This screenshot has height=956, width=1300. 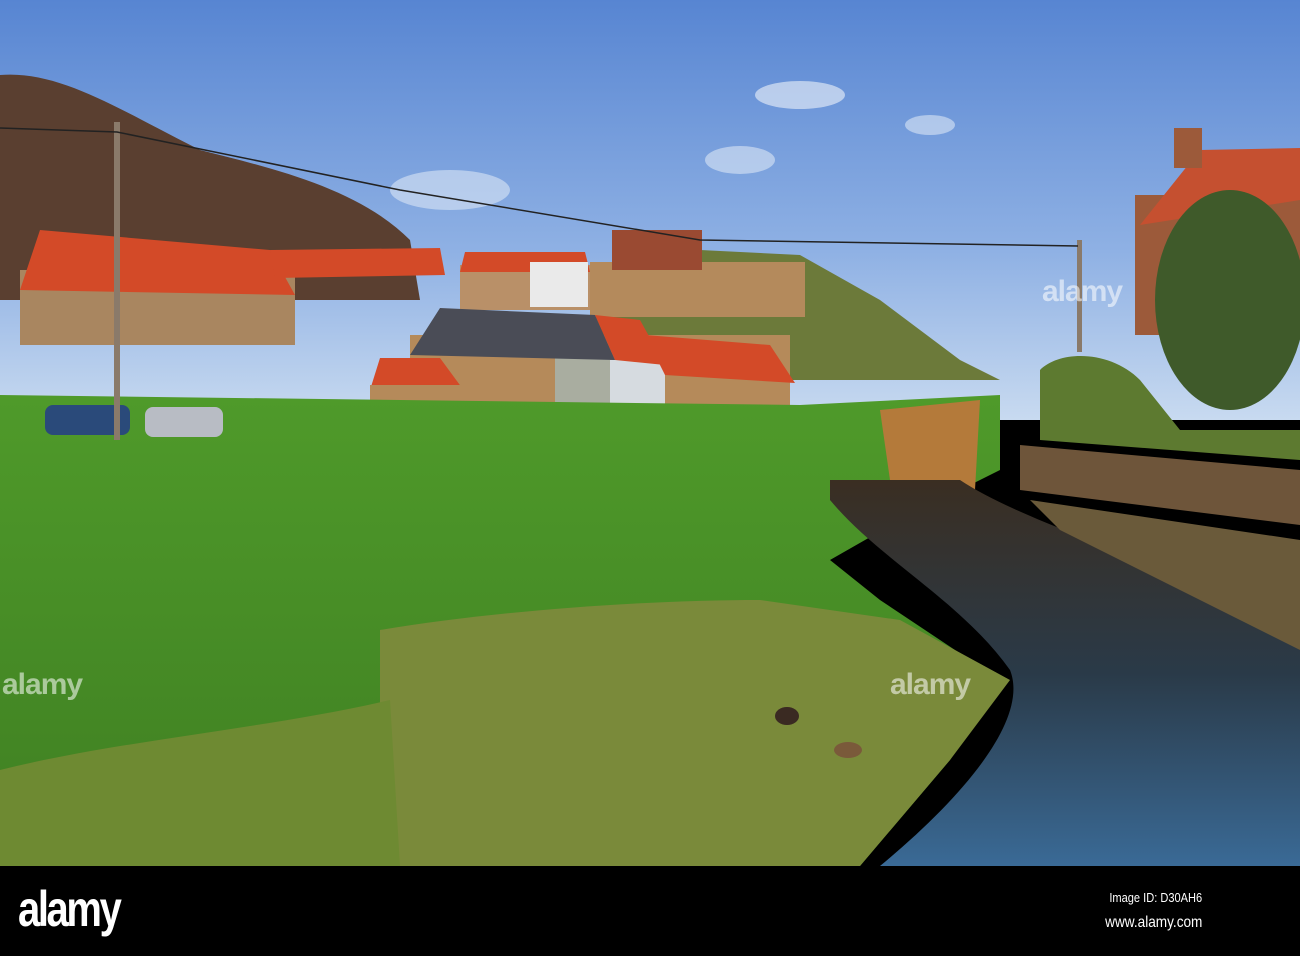 What do you see at coordinates (1153, 922) in the screenshot?
I see `site-url: www.alamy.com` at bounding box center [1153, 922].